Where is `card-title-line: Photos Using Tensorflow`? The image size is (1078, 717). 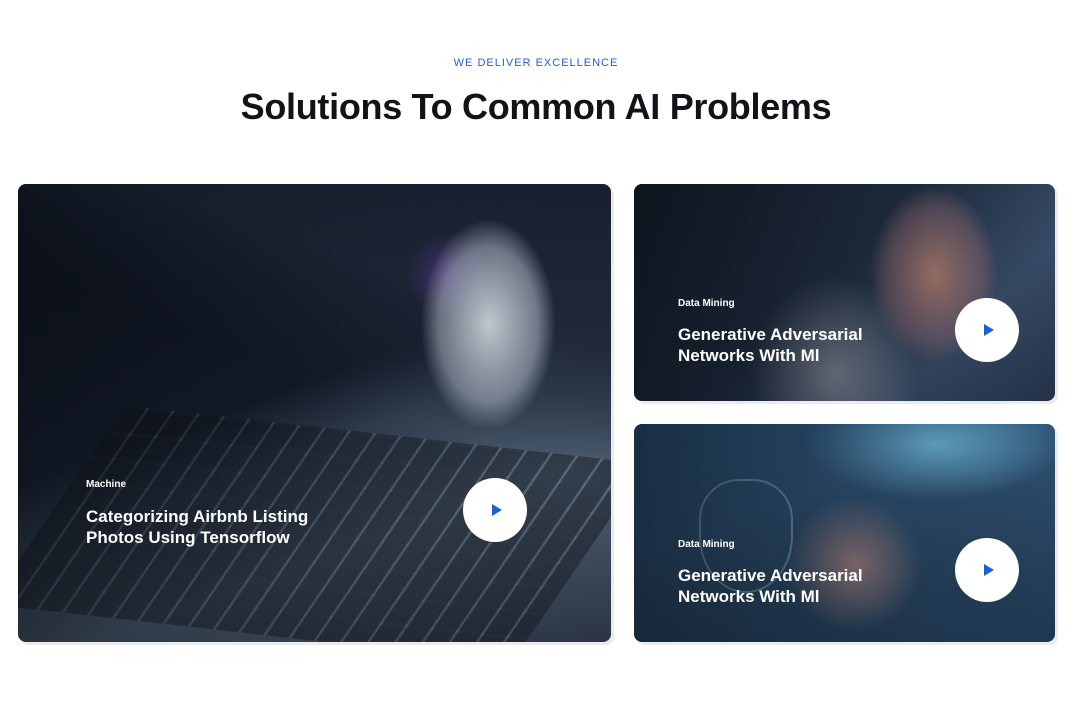
card-title-line: Photos Using Tensorflow is located at coordinates (188, 537).